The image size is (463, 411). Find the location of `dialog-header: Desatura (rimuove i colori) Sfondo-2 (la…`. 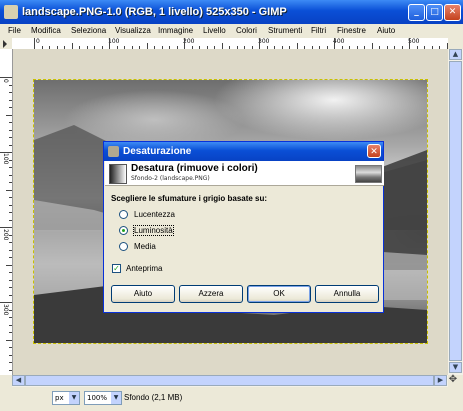

dialog-header: Desatura (rimuove i colori) Sfondo-2 (la… is located at coordinates (244, 173).